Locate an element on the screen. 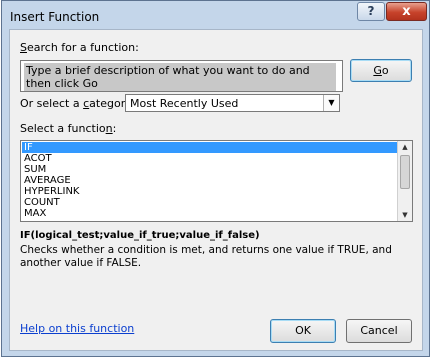  list-item: HYPERLINK is located at coordinates (210, 191).